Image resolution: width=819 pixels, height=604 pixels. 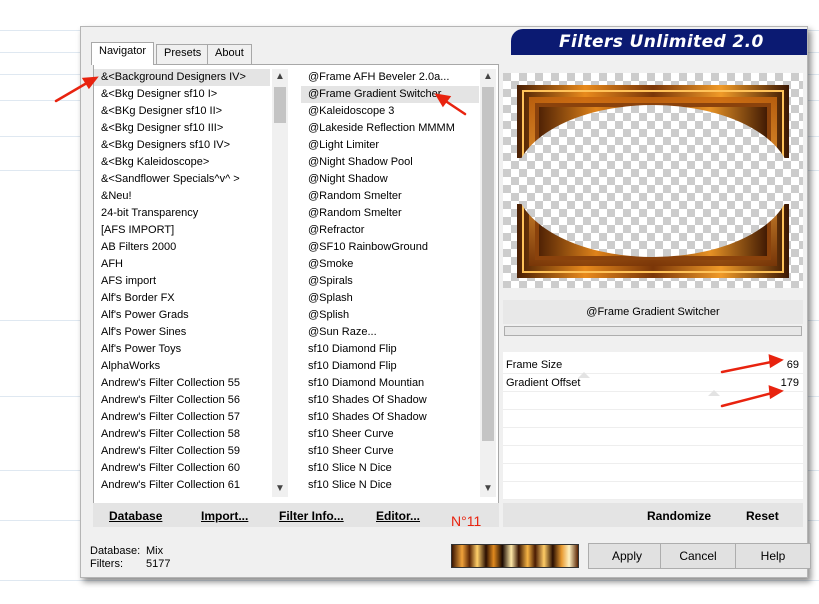 What do you see at coordinates (773, 556) in the screenshot?
I see `help-button: Help` at bounding box center [773, 556].